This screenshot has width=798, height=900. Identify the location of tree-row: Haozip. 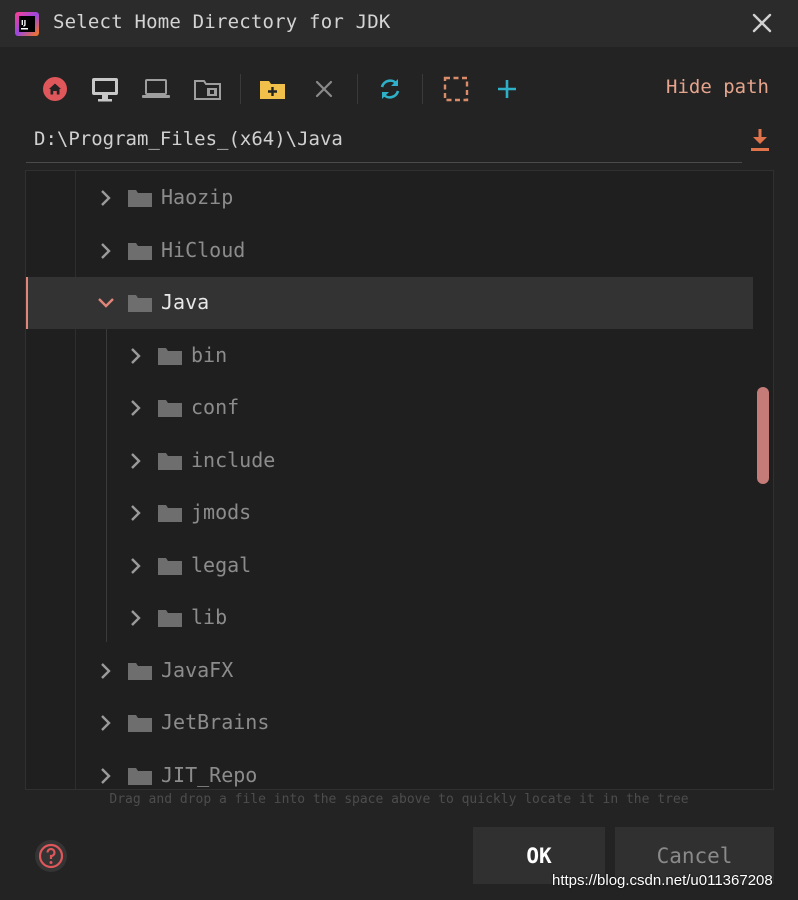
(389, 198).